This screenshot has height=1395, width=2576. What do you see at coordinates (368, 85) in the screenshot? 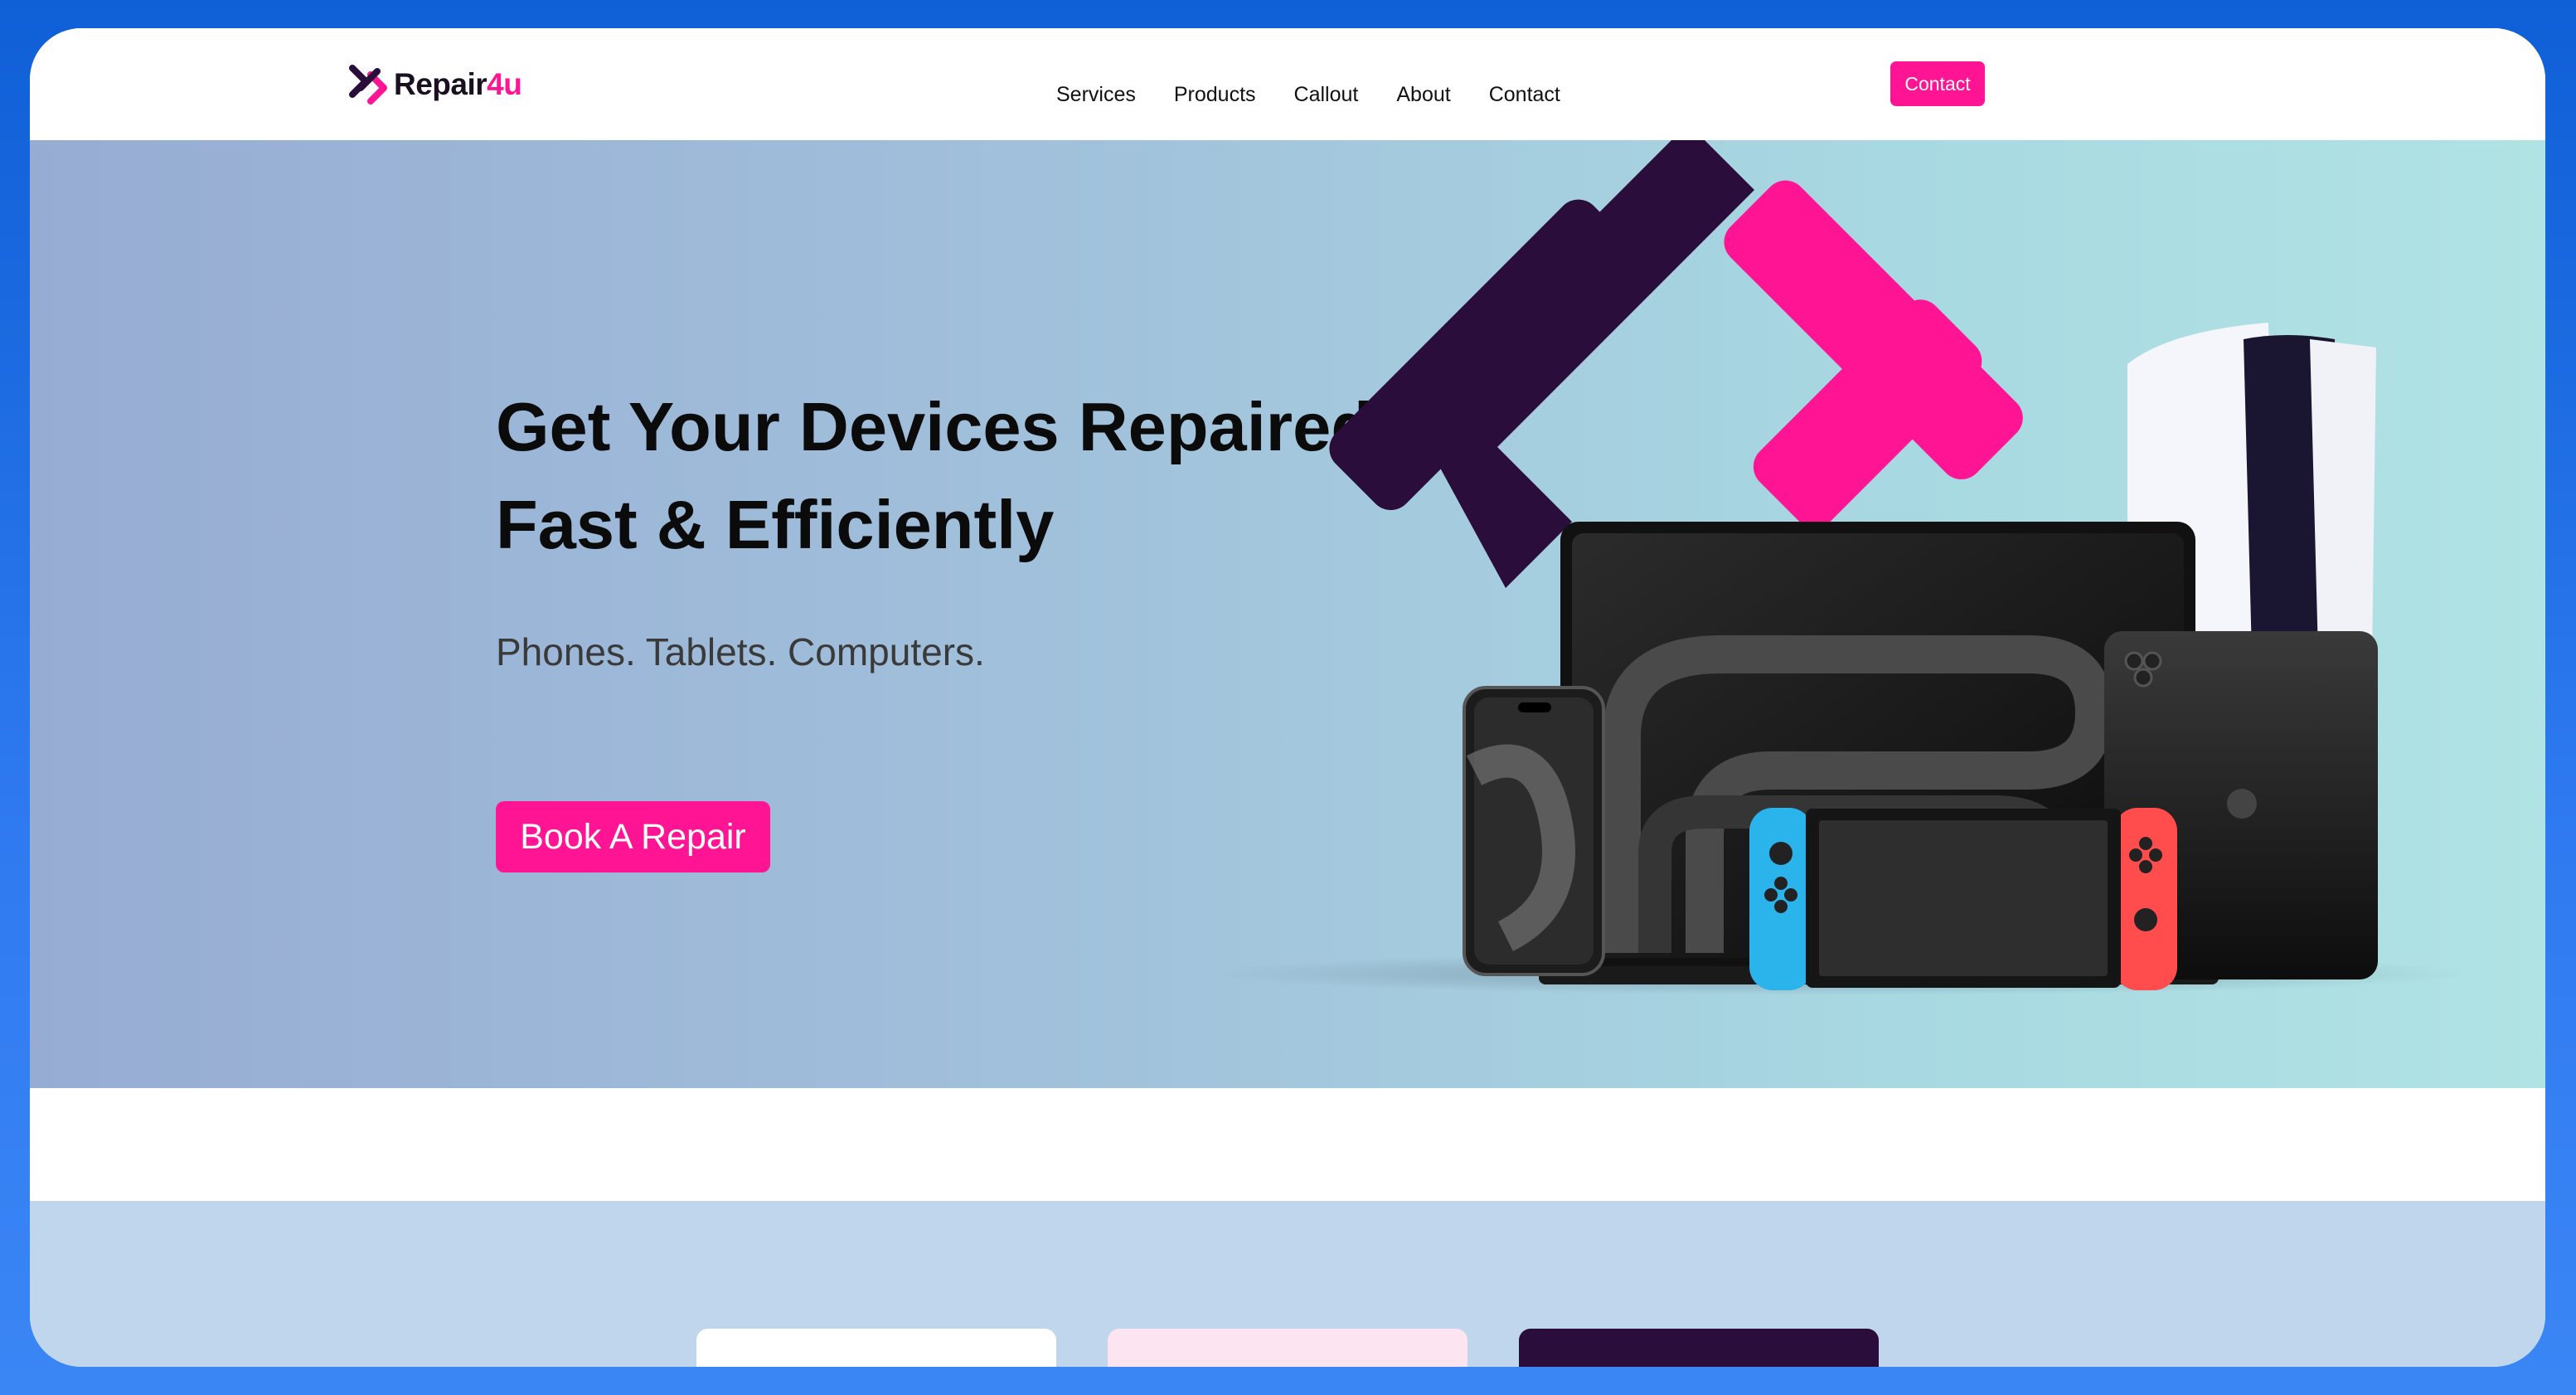
I see `repair4u-logo-icon` at bounding box center [368, 85].